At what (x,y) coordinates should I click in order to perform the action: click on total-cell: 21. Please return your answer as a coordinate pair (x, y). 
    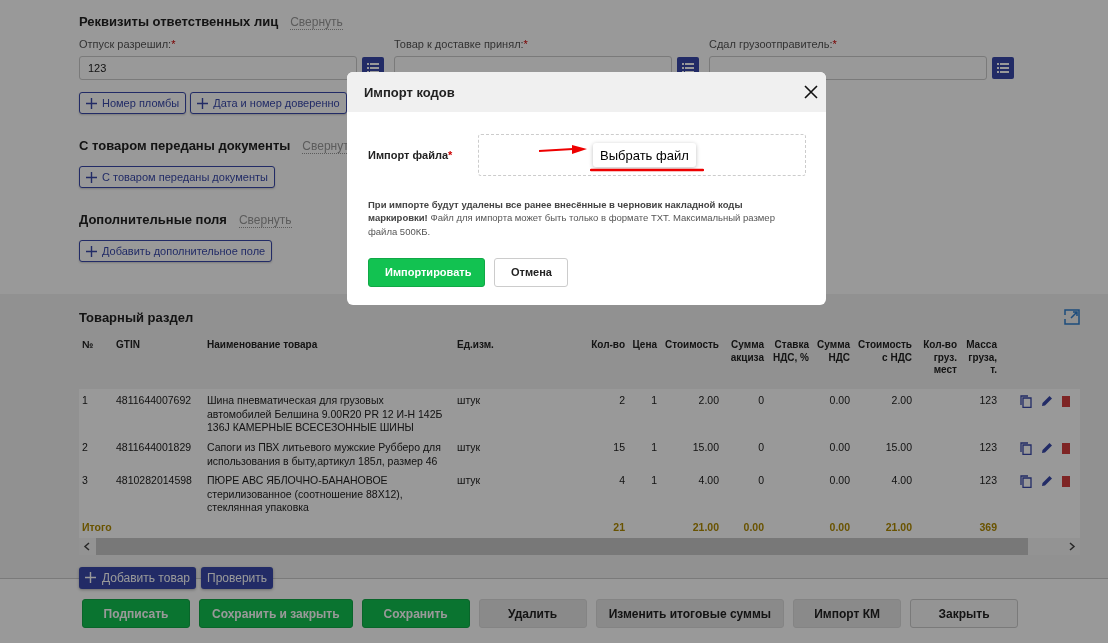
    Looking at the image, I should click on (619, 527).